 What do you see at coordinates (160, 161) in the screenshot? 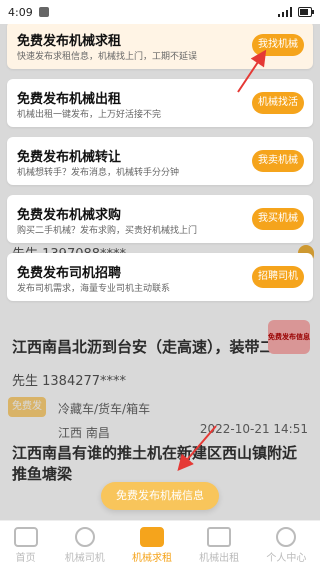
I see `card-transfer: 免费发布机械转让 机械想转手？发布消息，机械转手分分钟 我卖机械` at bounding box center [160, 161].